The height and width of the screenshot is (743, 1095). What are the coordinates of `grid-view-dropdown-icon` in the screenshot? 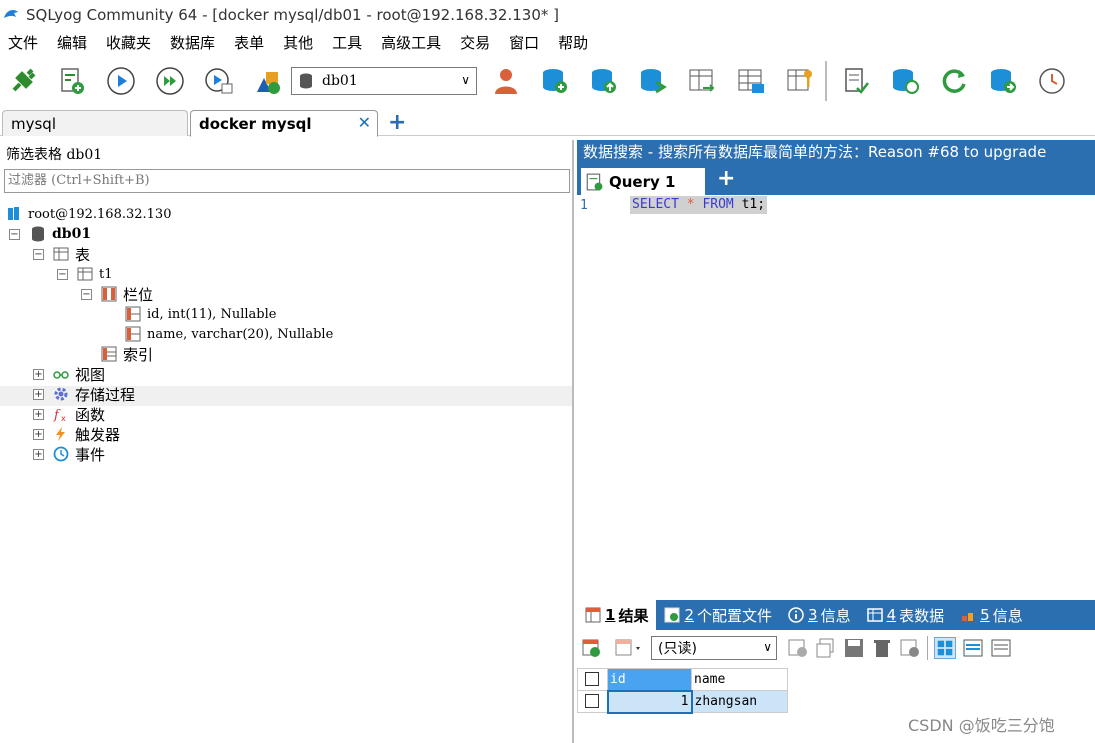 It's located at (625, 648).